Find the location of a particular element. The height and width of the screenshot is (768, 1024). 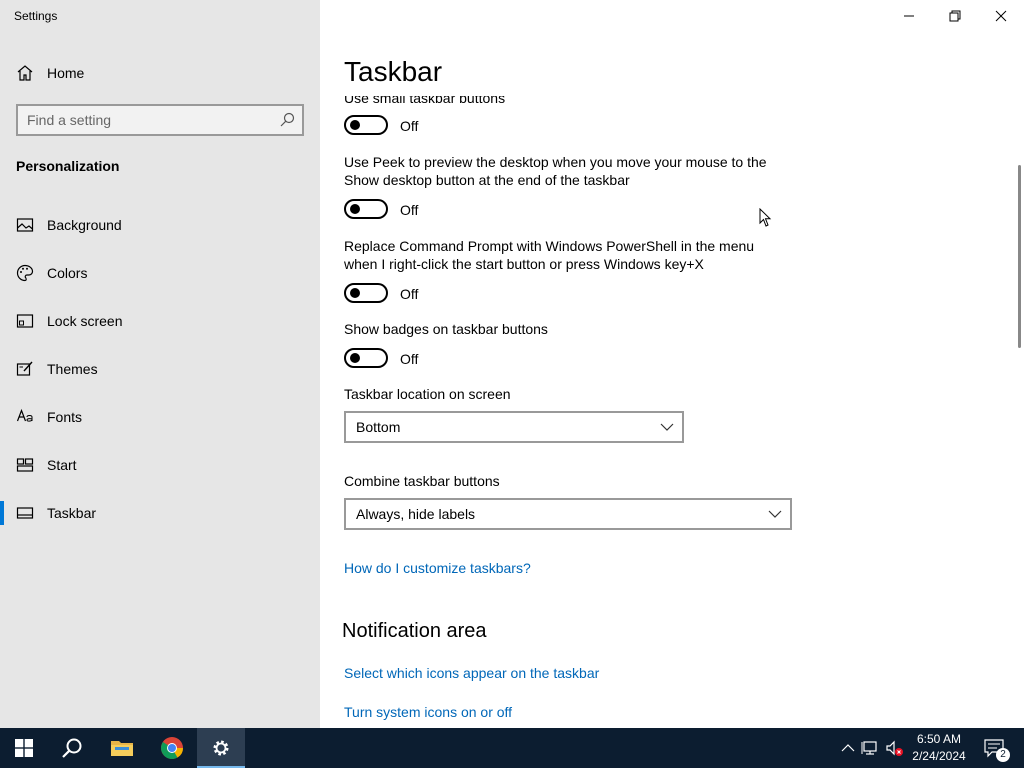

start-button is located at coordinates (24, 748).